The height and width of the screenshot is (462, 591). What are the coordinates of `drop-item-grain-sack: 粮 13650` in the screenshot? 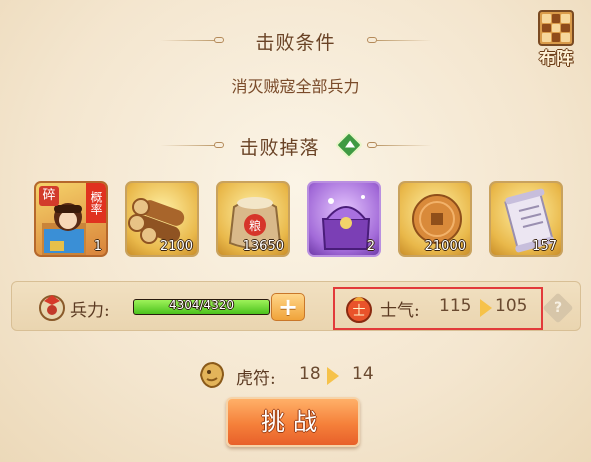 It's located at (253, 219).